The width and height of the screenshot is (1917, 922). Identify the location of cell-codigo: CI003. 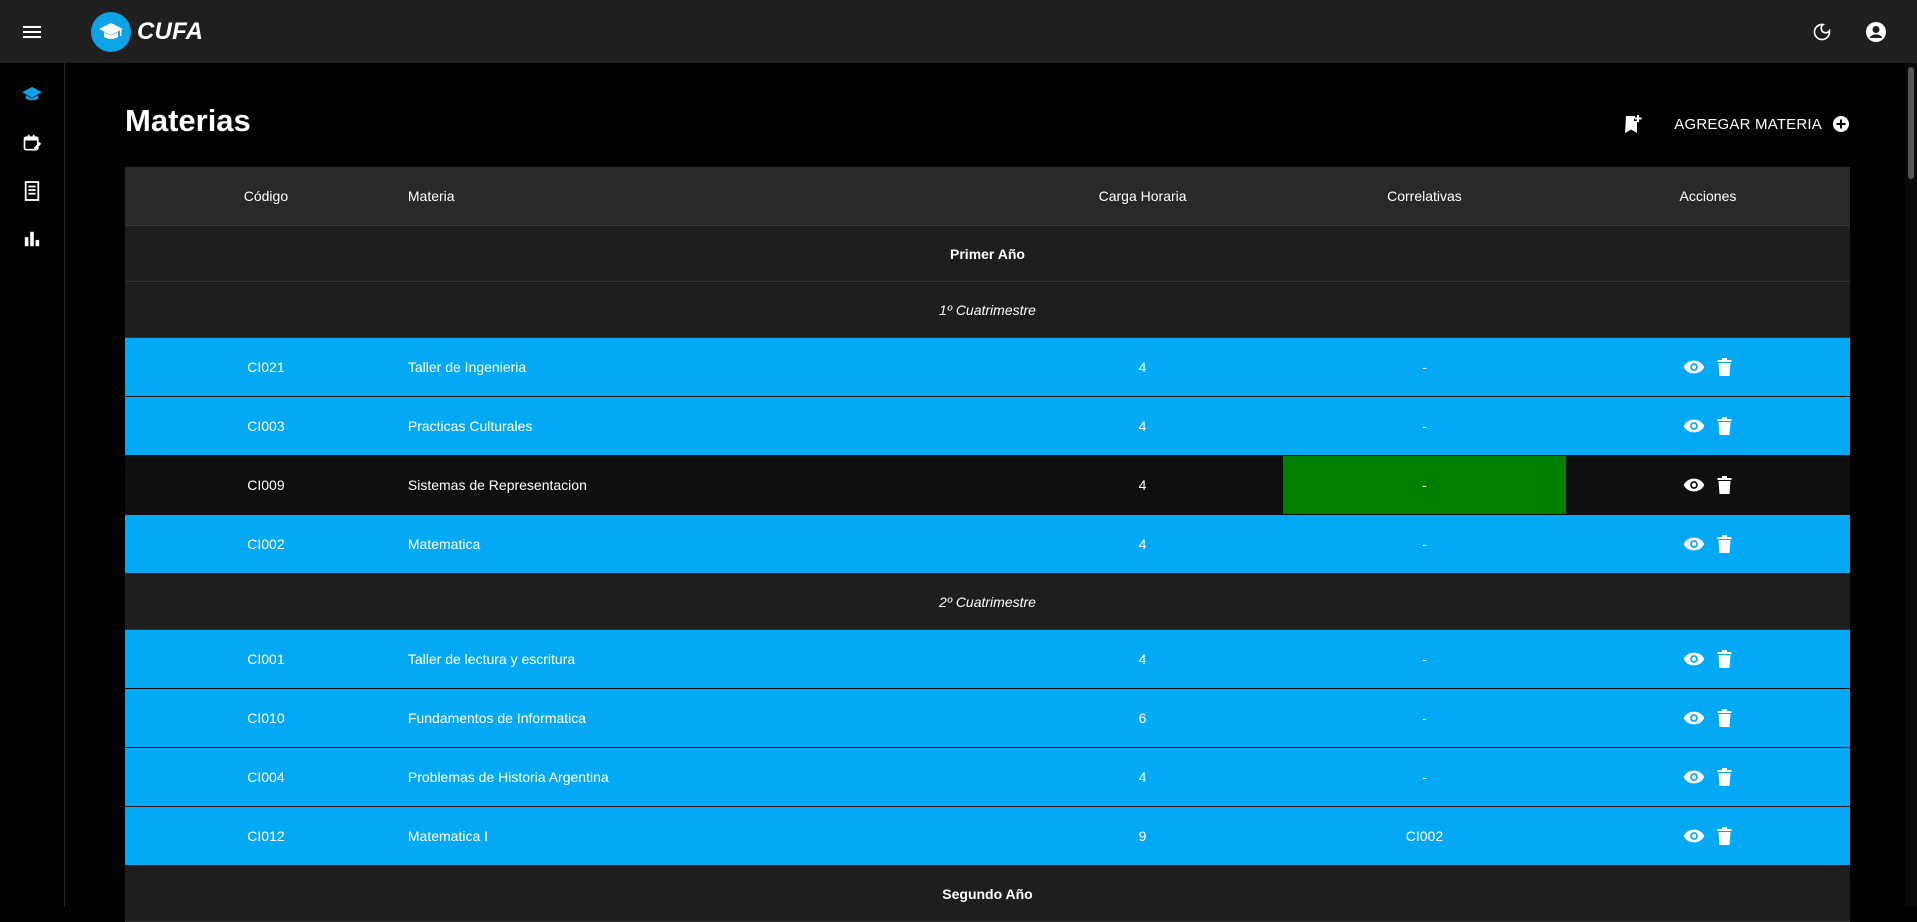
(266, 426).